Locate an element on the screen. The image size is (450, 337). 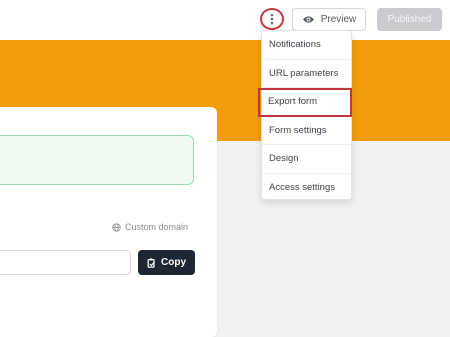
published-button: Published is located at coordinates (409, 19).